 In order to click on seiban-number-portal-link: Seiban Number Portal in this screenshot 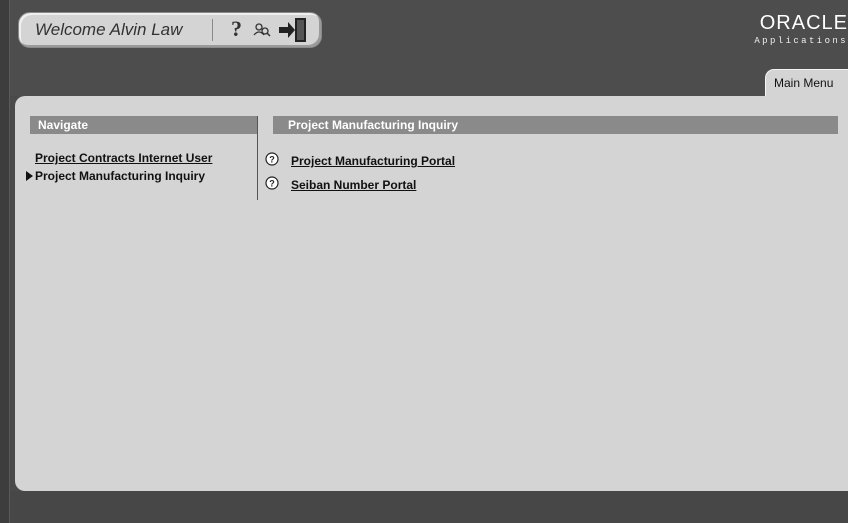, I will do `click(353, 185)`.